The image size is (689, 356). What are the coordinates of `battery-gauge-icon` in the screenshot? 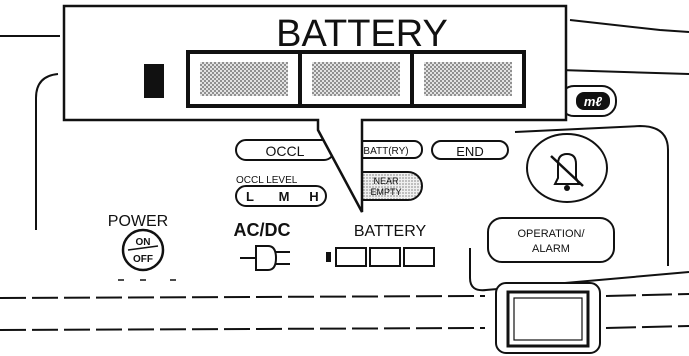 It's located at (380, 257).